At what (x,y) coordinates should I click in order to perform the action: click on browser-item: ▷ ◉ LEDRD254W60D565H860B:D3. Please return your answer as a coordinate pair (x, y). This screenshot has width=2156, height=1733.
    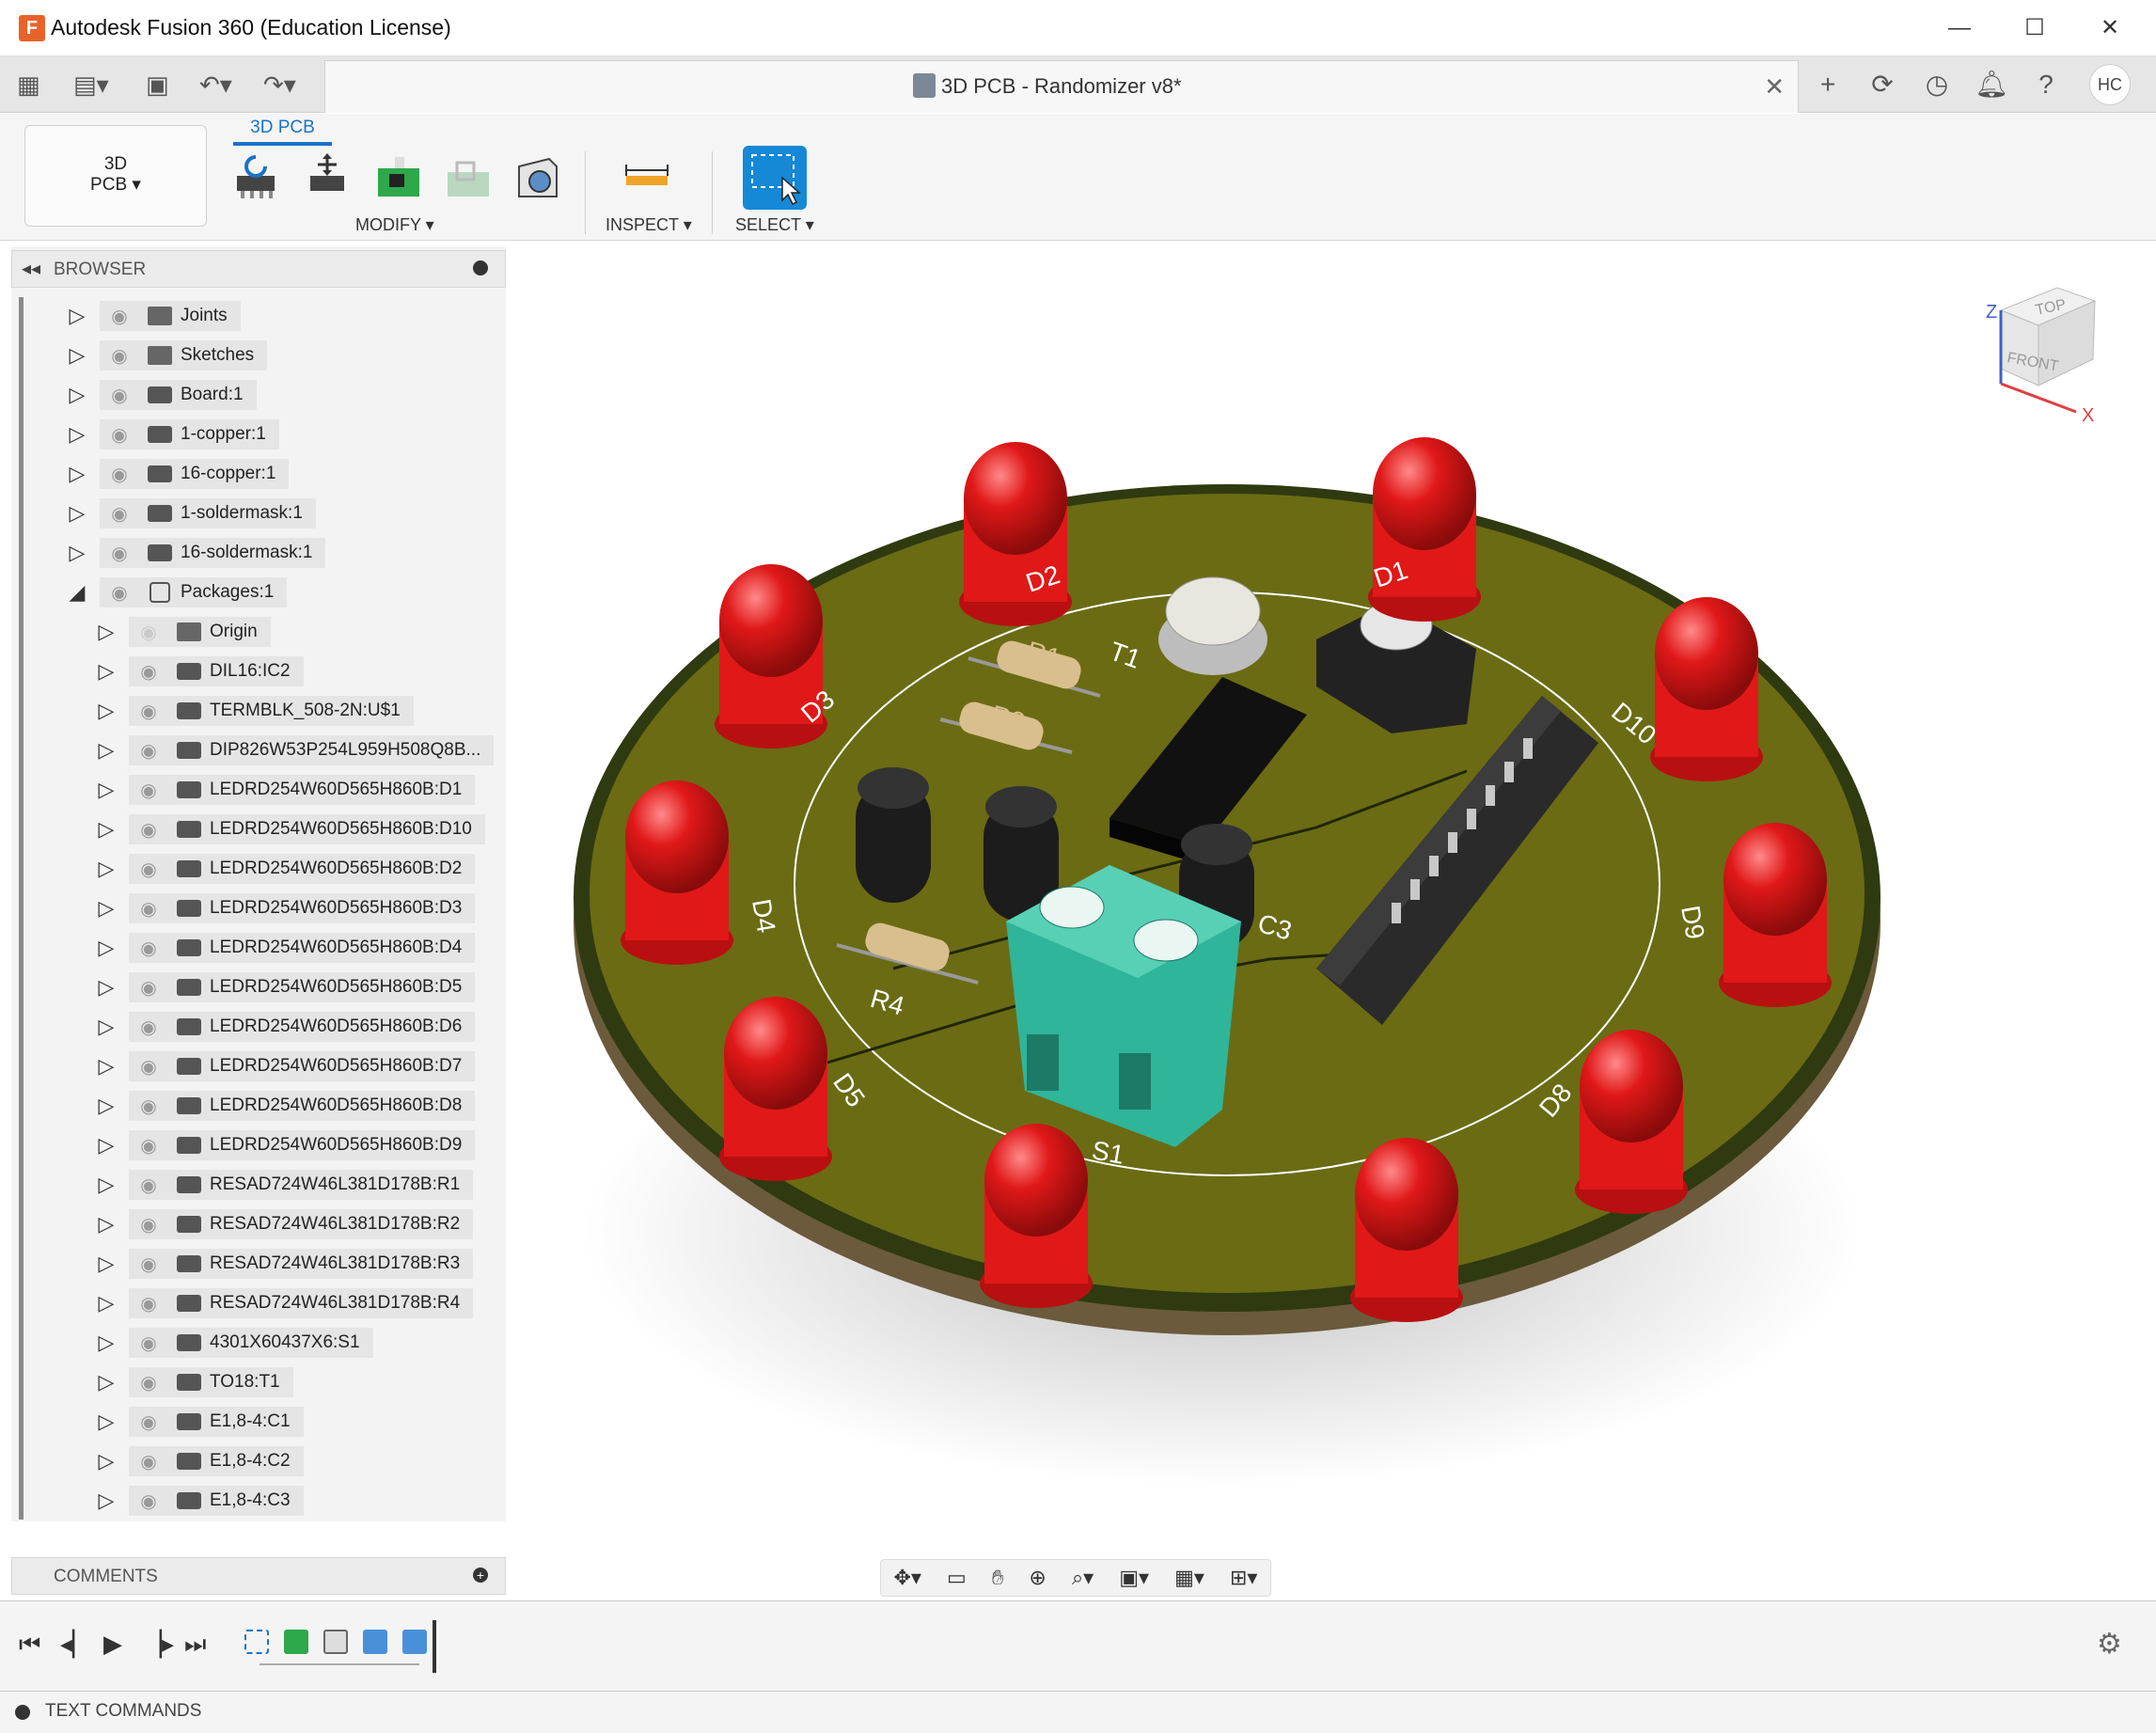
    Looking at the image, I should click on (284, 908).